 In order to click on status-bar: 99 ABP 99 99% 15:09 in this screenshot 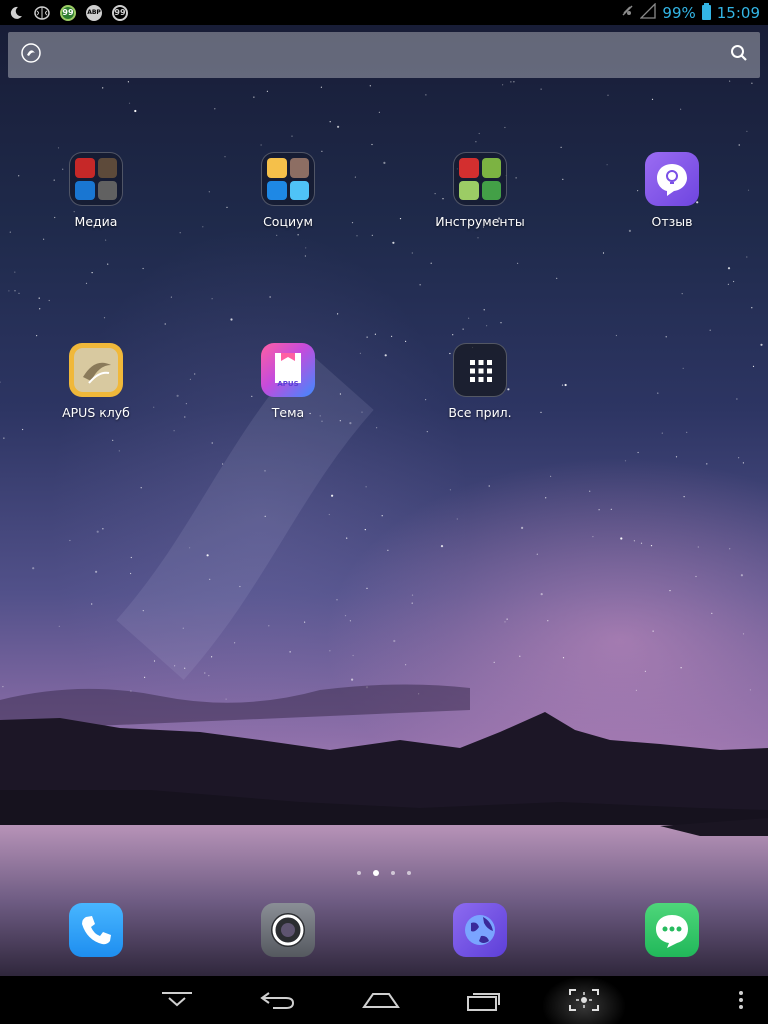, I will do `click(384, 12)`.